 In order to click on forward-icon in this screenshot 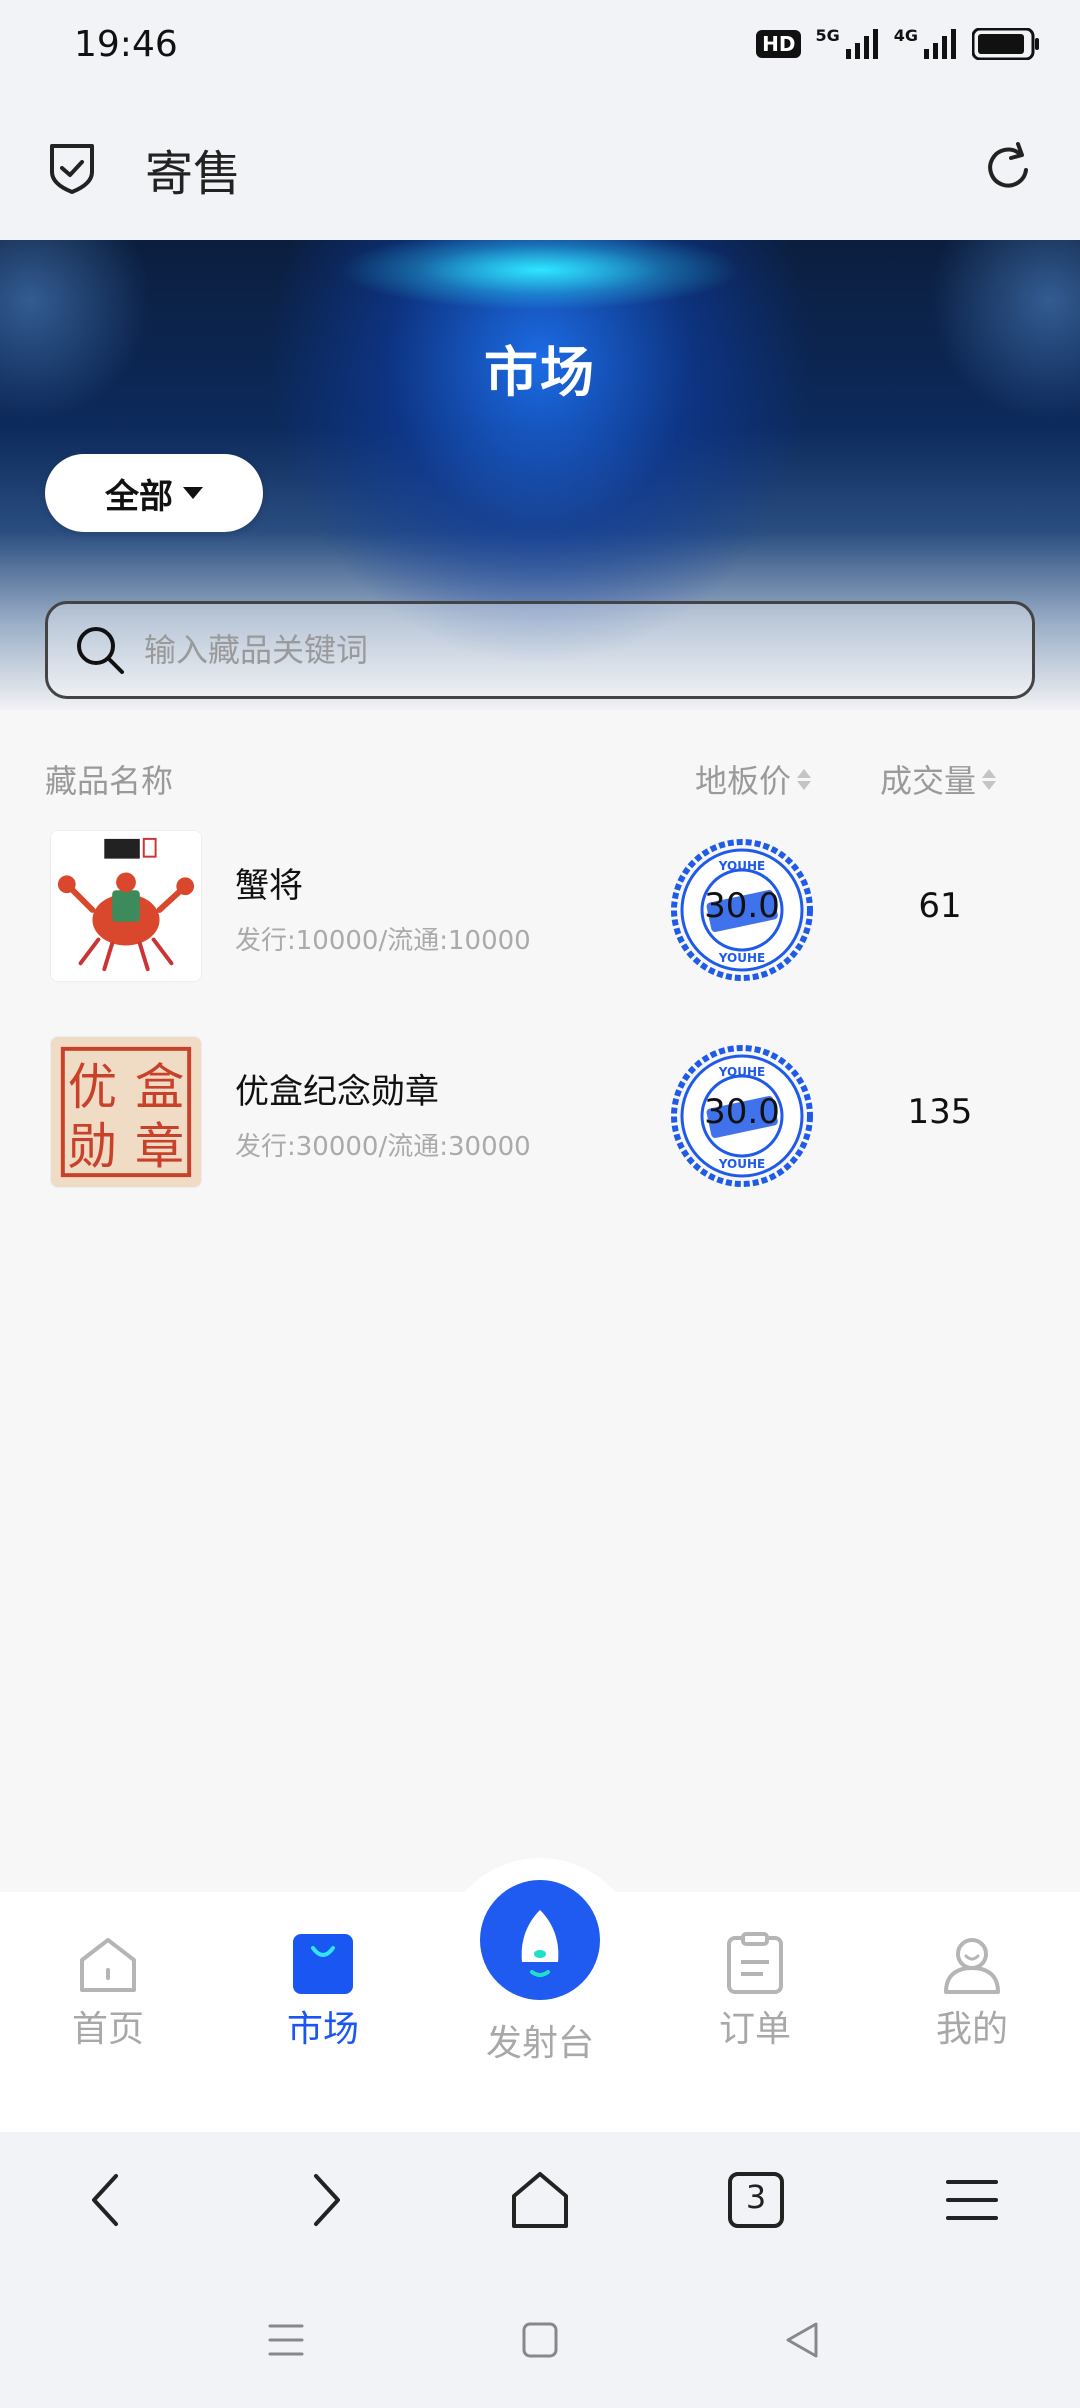, I will do `click(324, 2200)`.